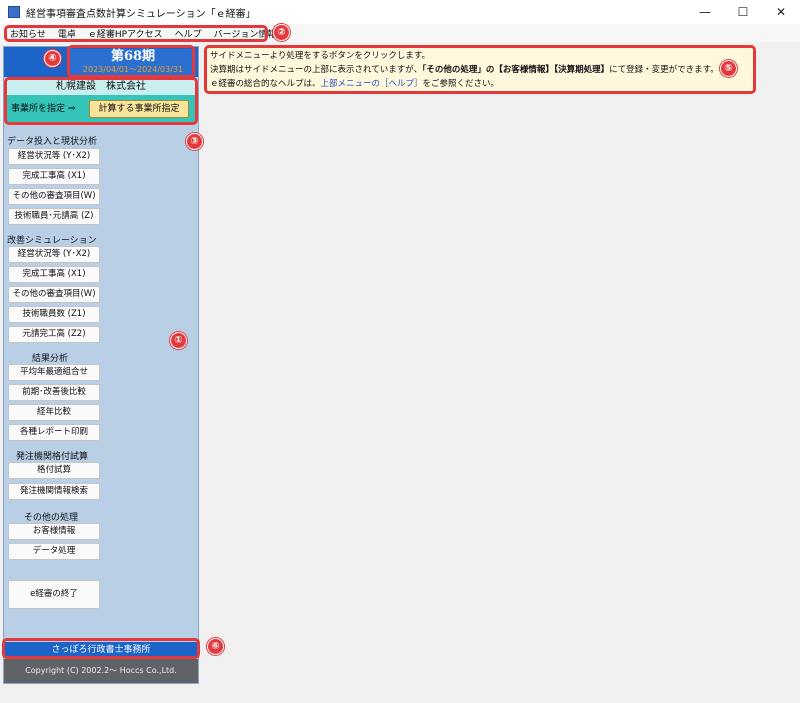  Describe the element at coordinates (194, 141) in the screenshot. I see `badge-3: ③` at that location.